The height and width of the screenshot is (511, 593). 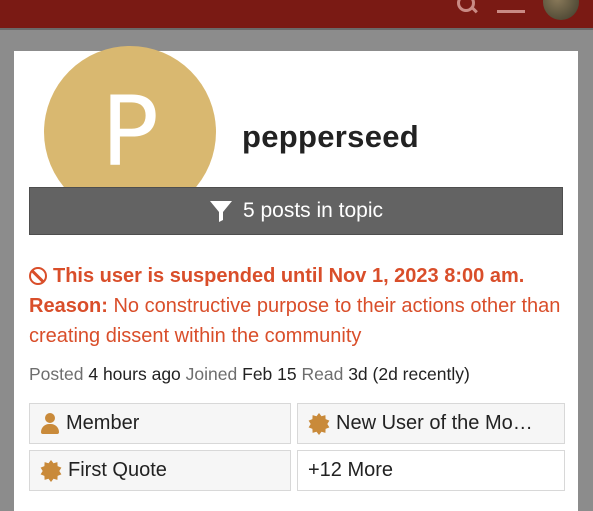 What do you see at coordinates (38, 276) in the screenshot?
I see `ban-icon` at bounding box center [38, 276].